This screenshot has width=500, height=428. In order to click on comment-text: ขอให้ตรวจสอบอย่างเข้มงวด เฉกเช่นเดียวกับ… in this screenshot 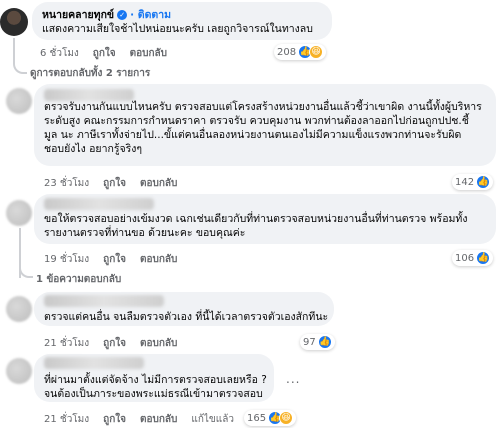, I will do `click(256, 226)`.